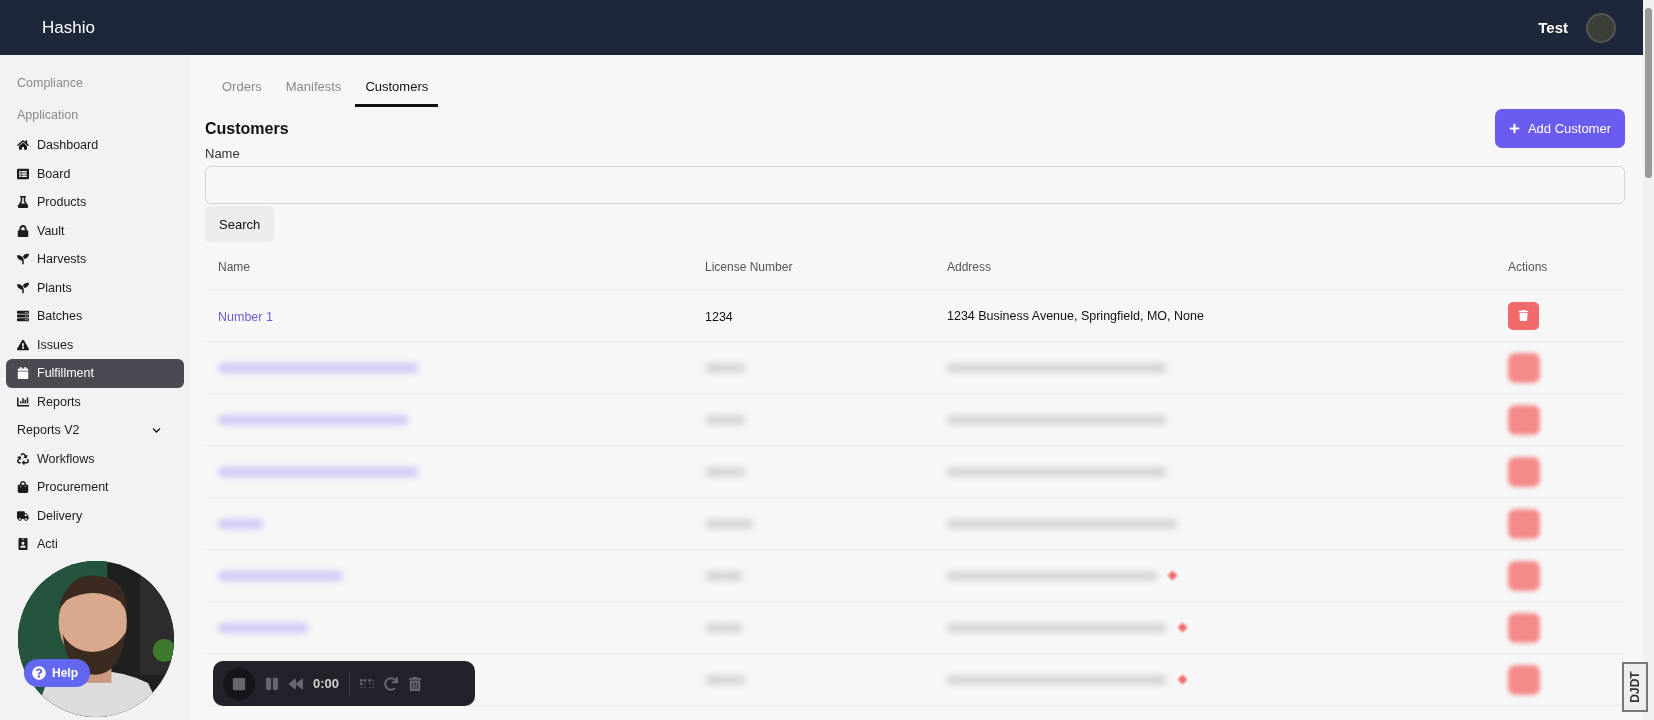 This screenshot has height=720, width=1654. What do you see at coordinates (749, 266) in the screenshot?
I see `column-header: License Number` at bounding box center [749, 266].